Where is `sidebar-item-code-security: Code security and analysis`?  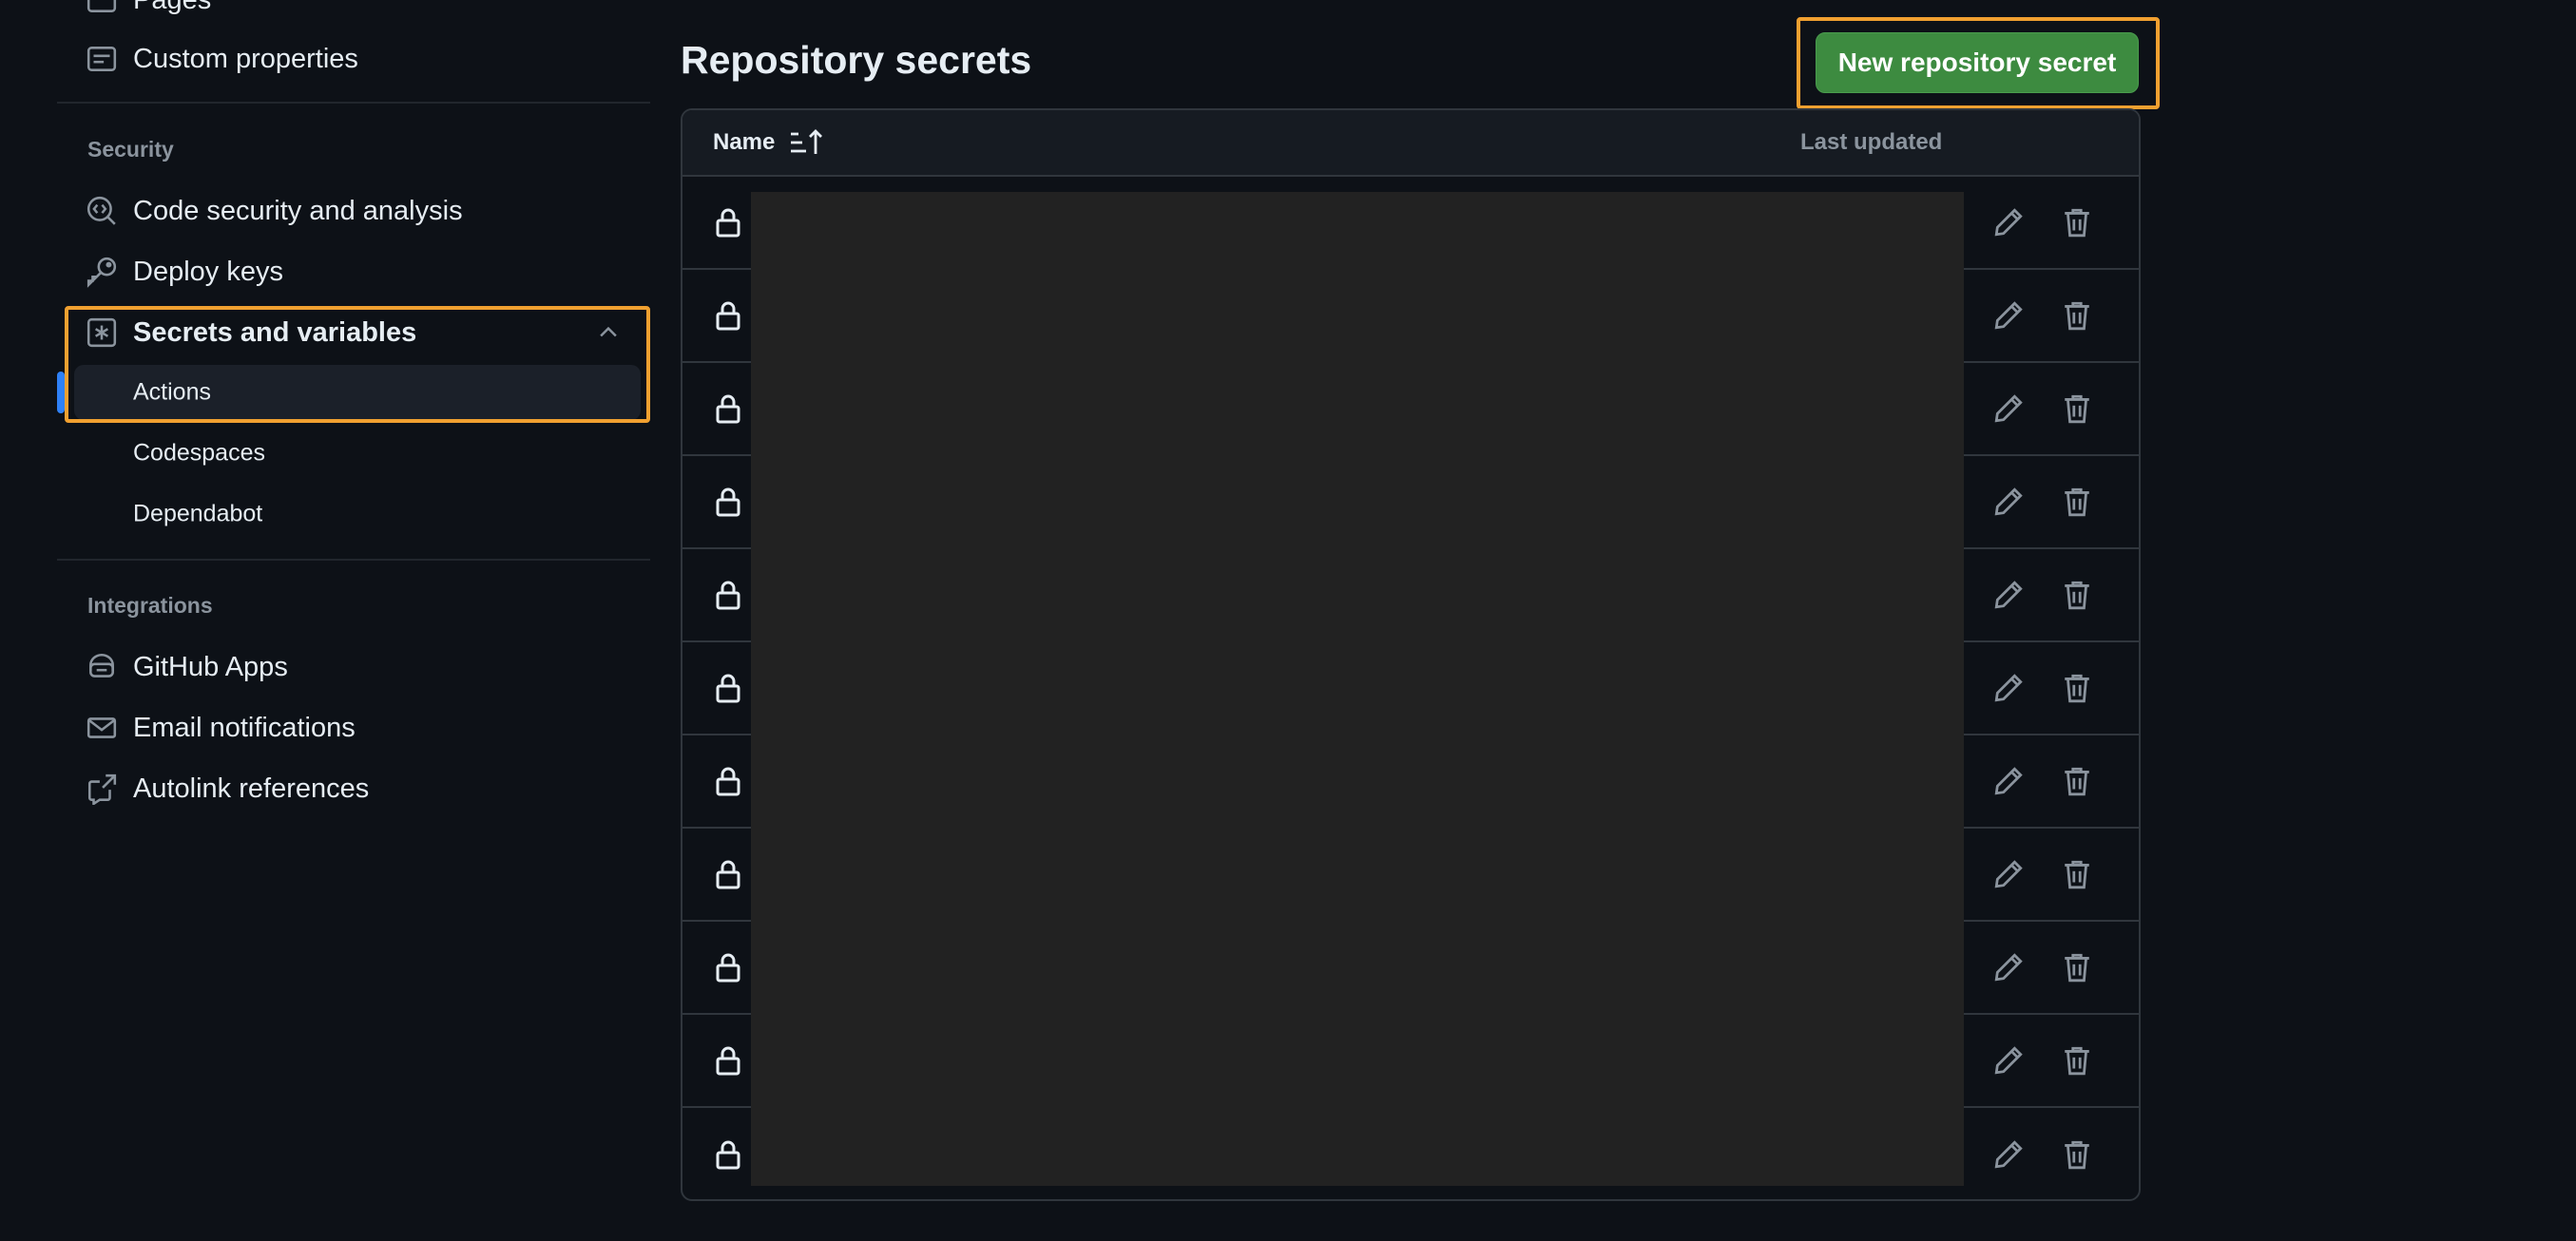
sidebar-item-code-security: Code security and analysis is located at coordinates (353, 211).